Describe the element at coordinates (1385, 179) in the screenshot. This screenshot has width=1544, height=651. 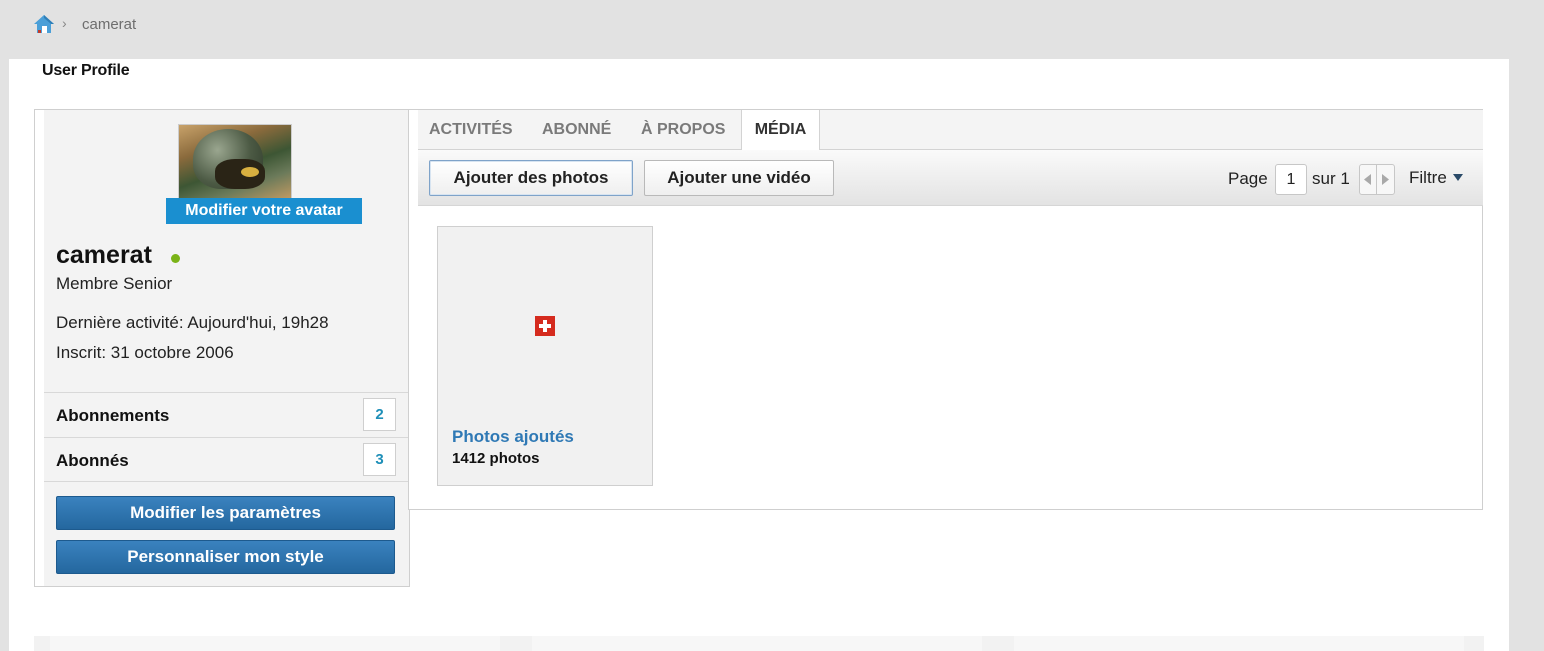
I see `next-page-icon` at that location.